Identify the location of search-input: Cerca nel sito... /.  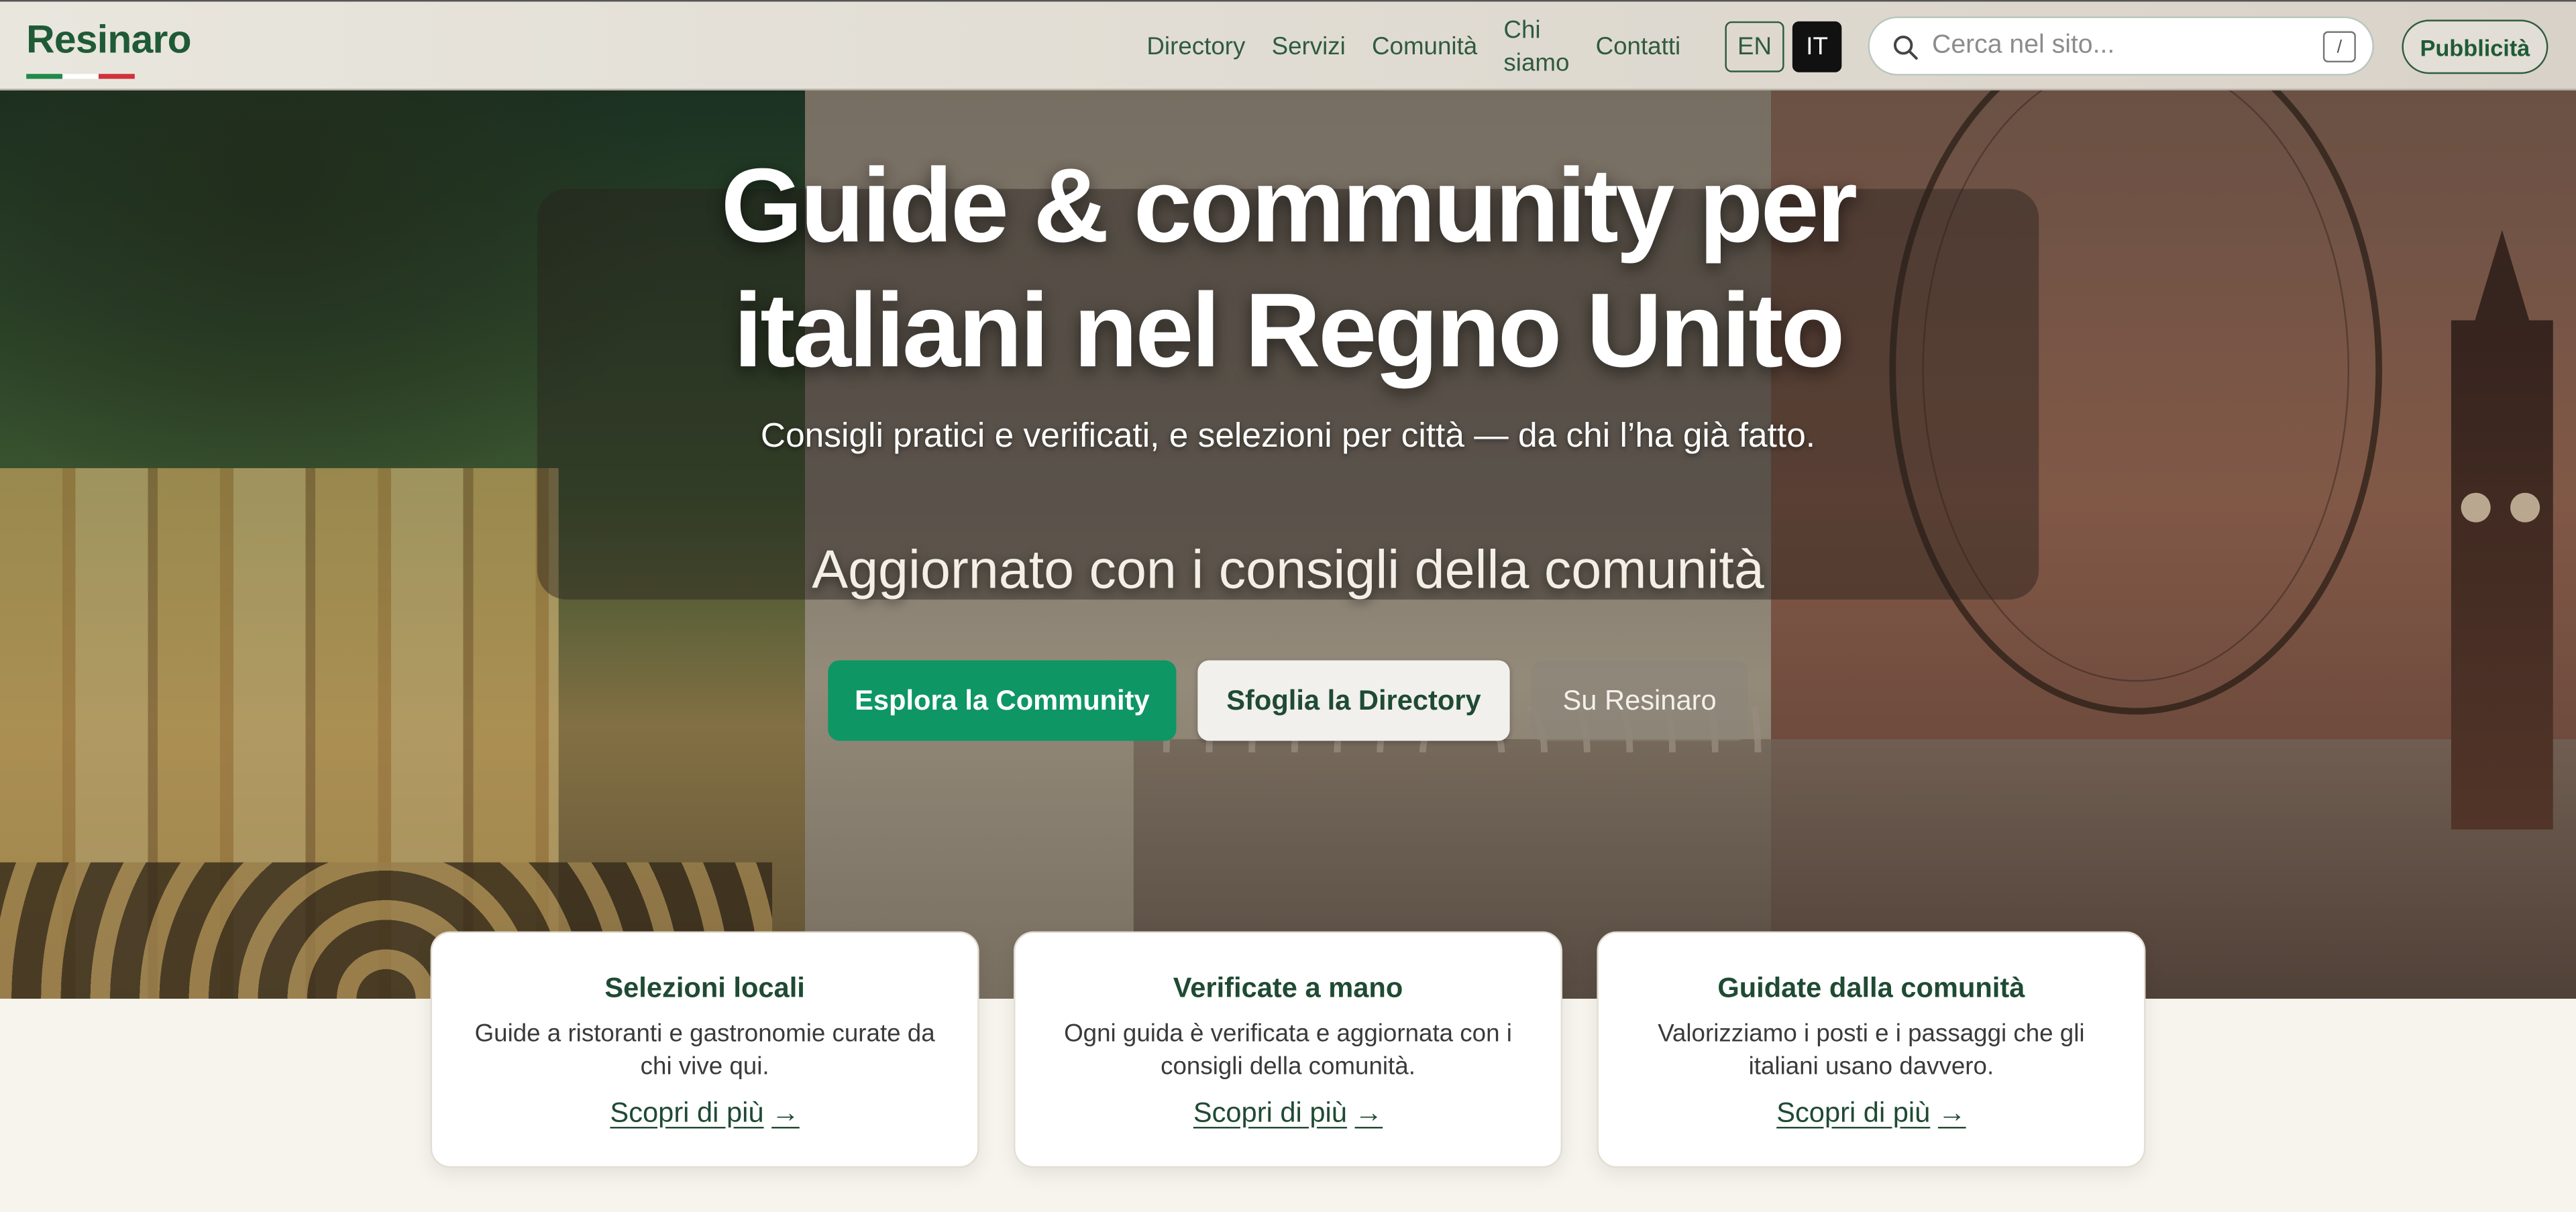
(2121, 46).